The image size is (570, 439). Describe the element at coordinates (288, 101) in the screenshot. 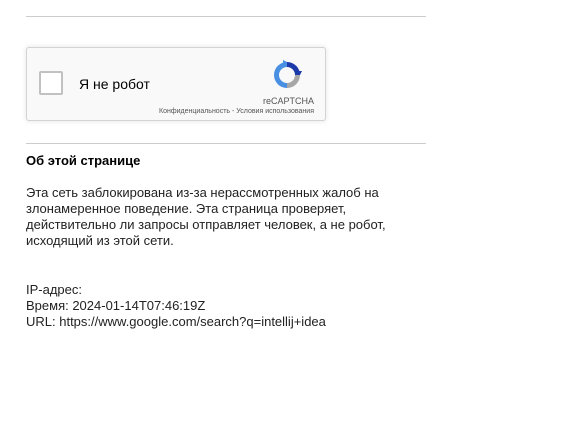

I see `recaptcha-brand: reCAPTCHA` at that location.